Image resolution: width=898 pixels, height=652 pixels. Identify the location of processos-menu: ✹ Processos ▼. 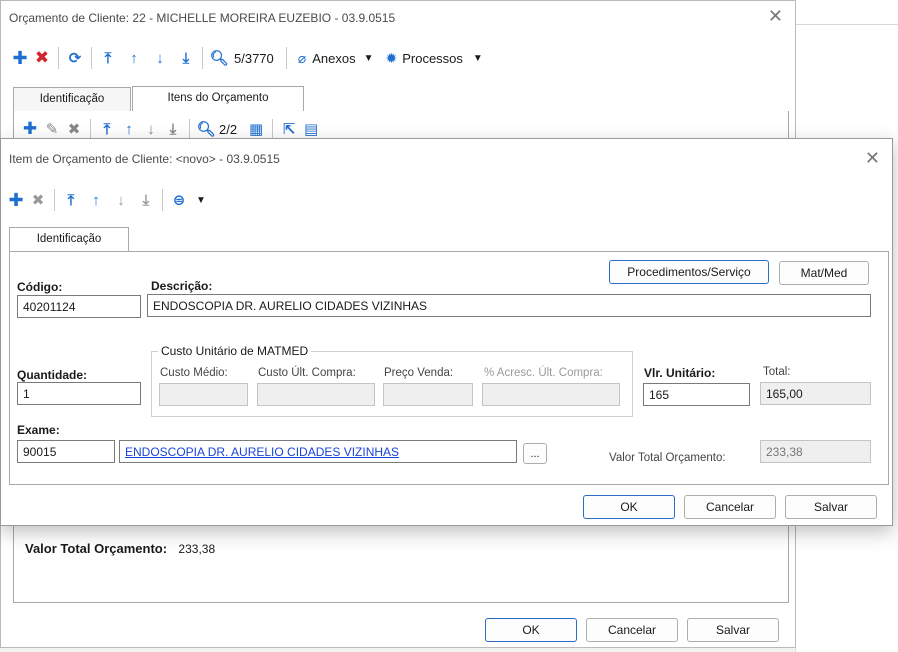
(433, 58).